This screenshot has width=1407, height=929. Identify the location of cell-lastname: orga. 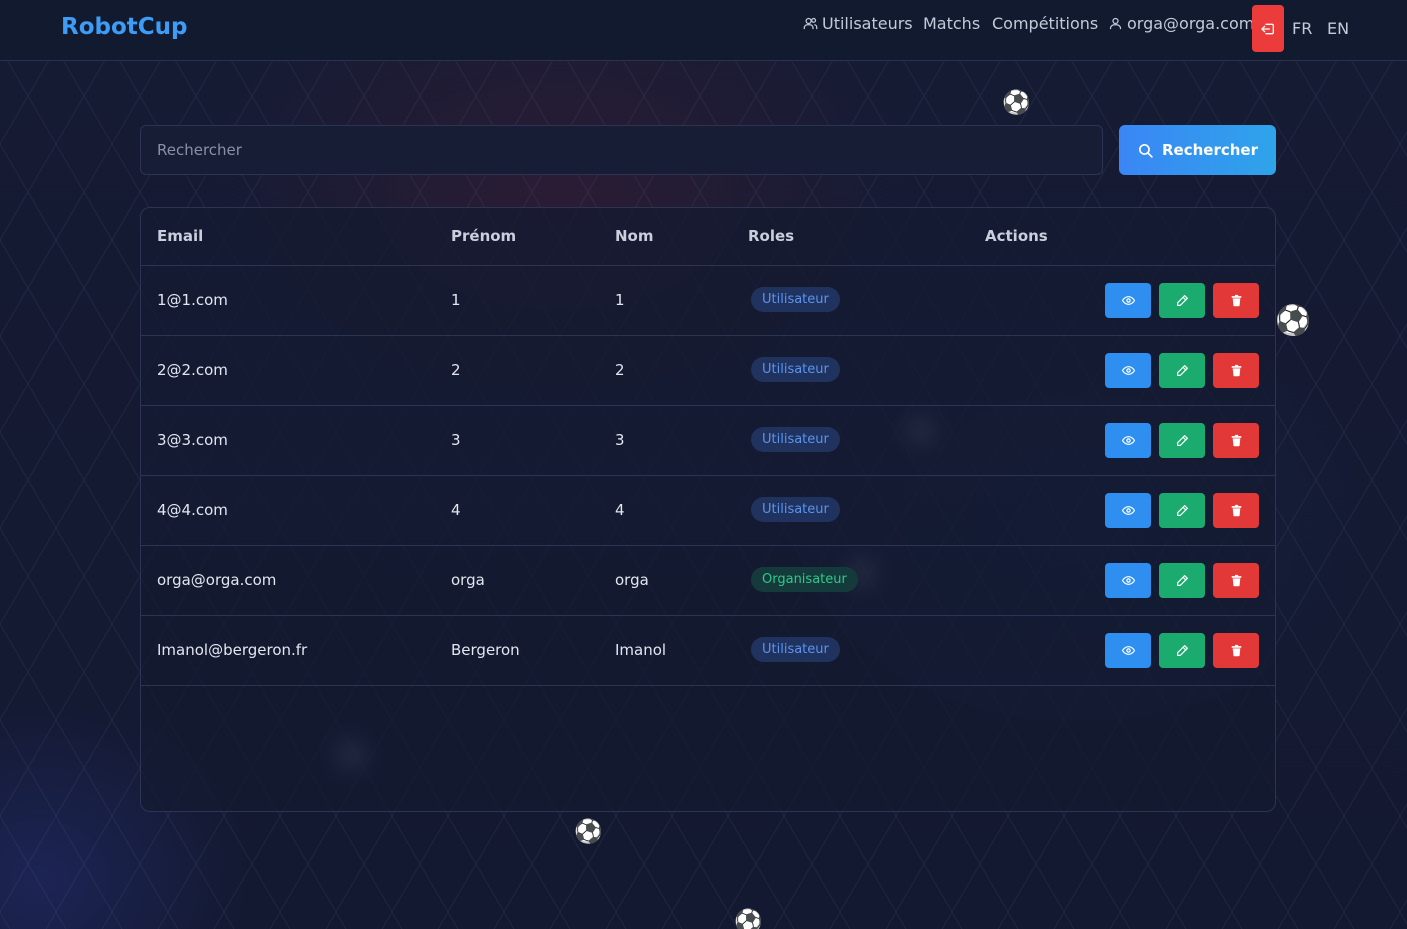
(632, 580).